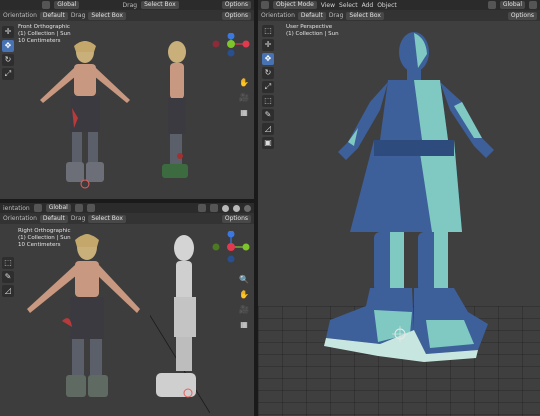  I want to click on menu-select: Select, so click(348, 5).